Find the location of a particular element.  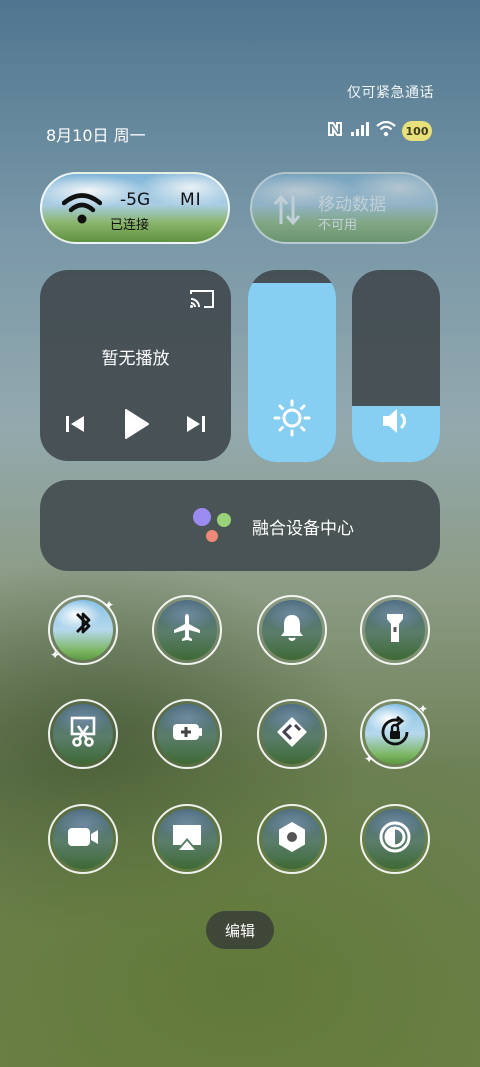

airplane-icon is located at coordinates (187, 630).